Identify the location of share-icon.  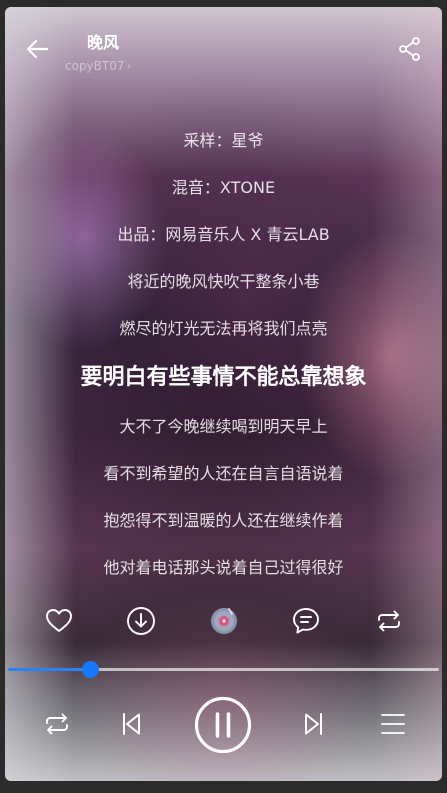
(410, 49).